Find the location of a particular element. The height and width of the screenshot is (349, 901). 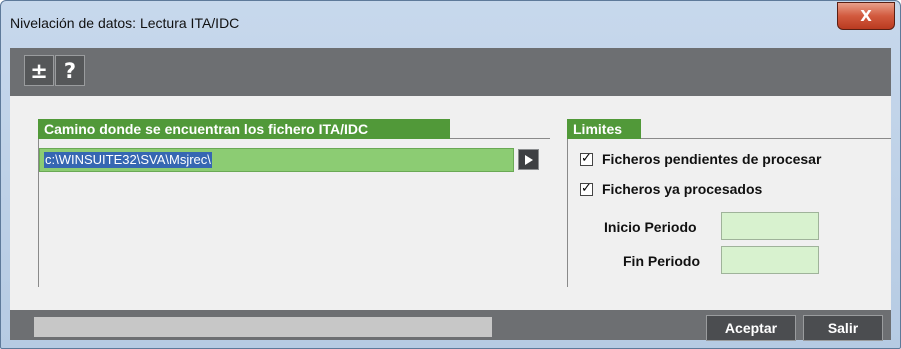

help-button: ? is located at coordinates (70, 70).